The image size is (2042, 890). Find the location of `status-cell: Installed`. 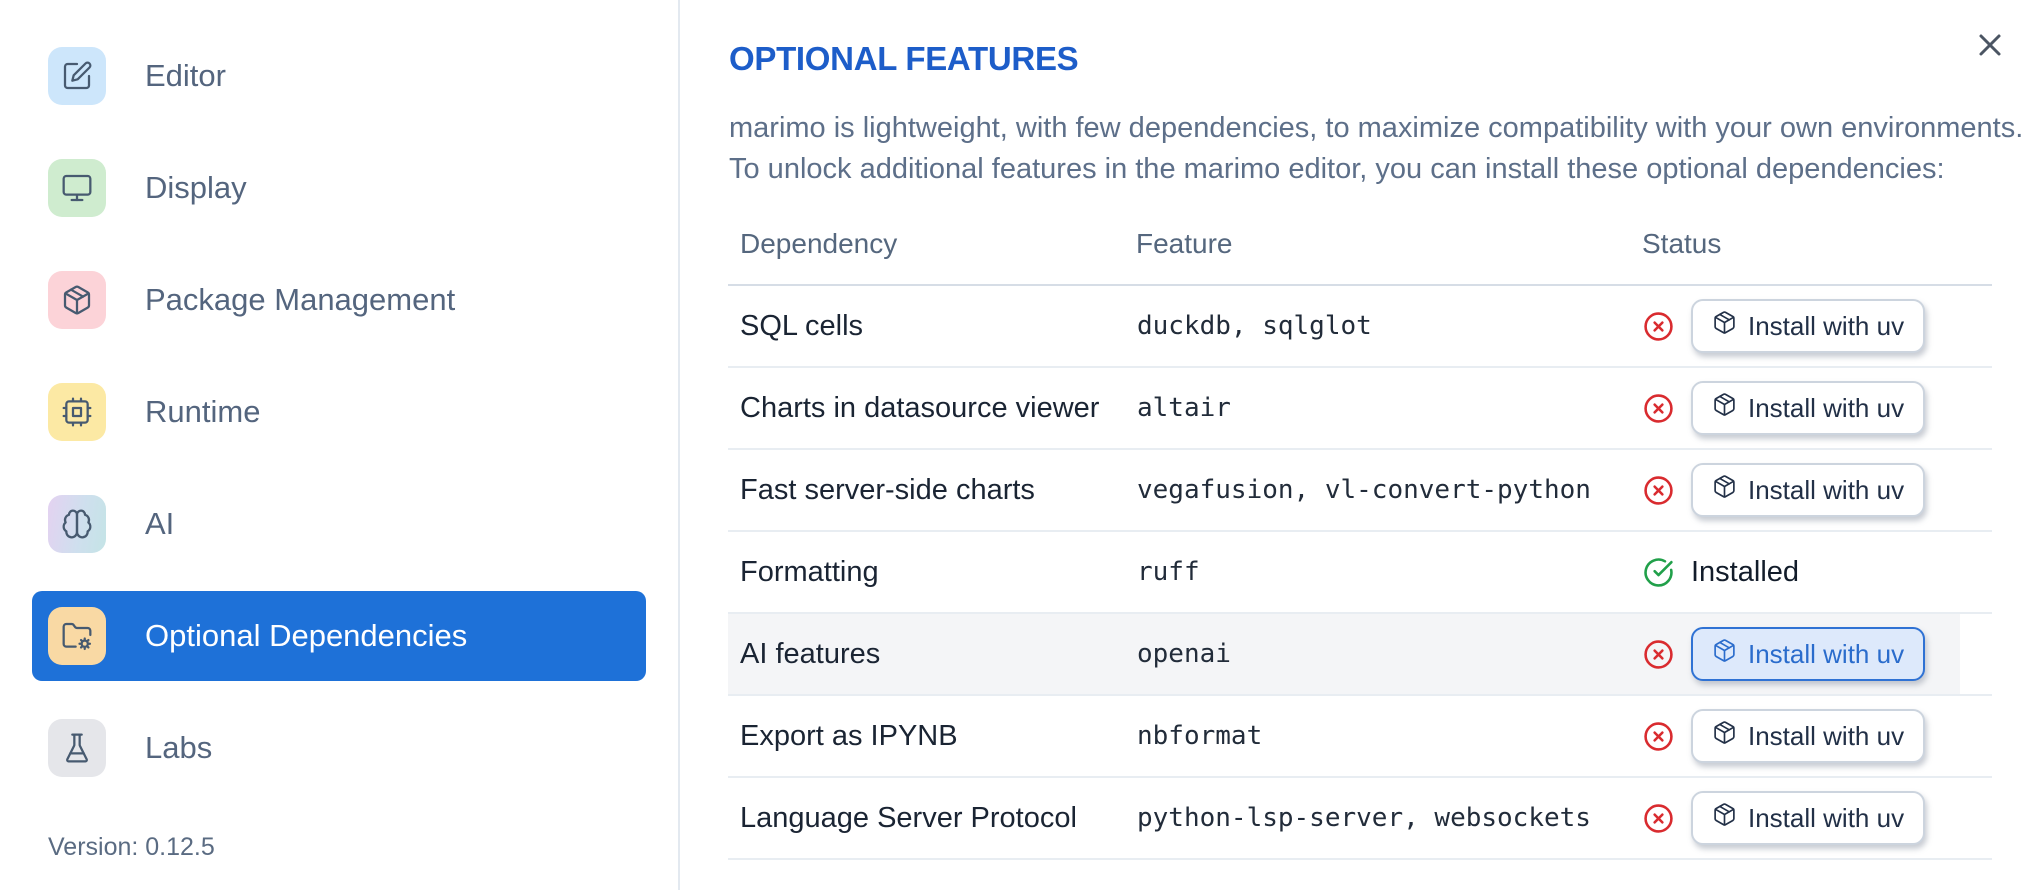

status-cell: Installed is located at coordinates (1800, 572).